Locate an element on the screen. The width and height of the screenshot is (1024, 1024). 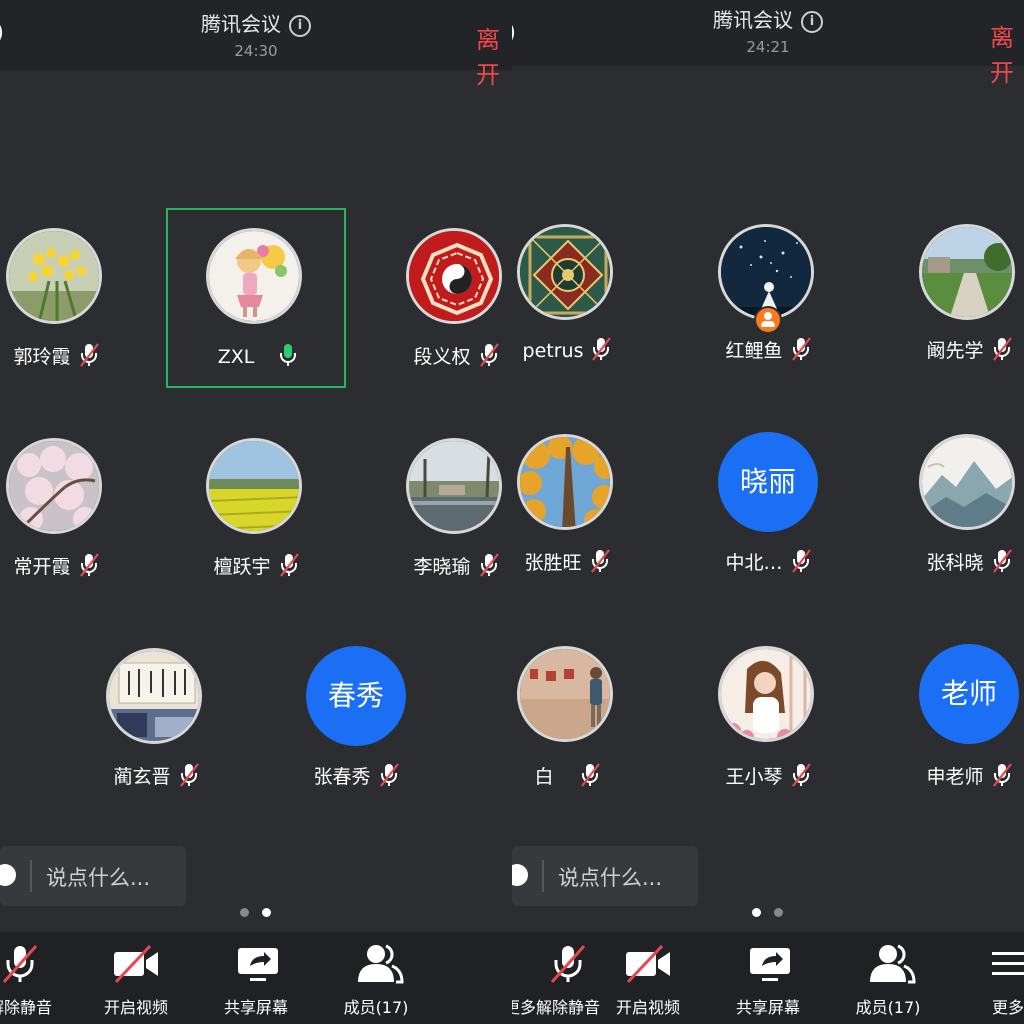
bottom-toolbar: 更多 解除静音 开启视频 共享屏幕 成员(17) 更多 is located at coordinates (768, 978).